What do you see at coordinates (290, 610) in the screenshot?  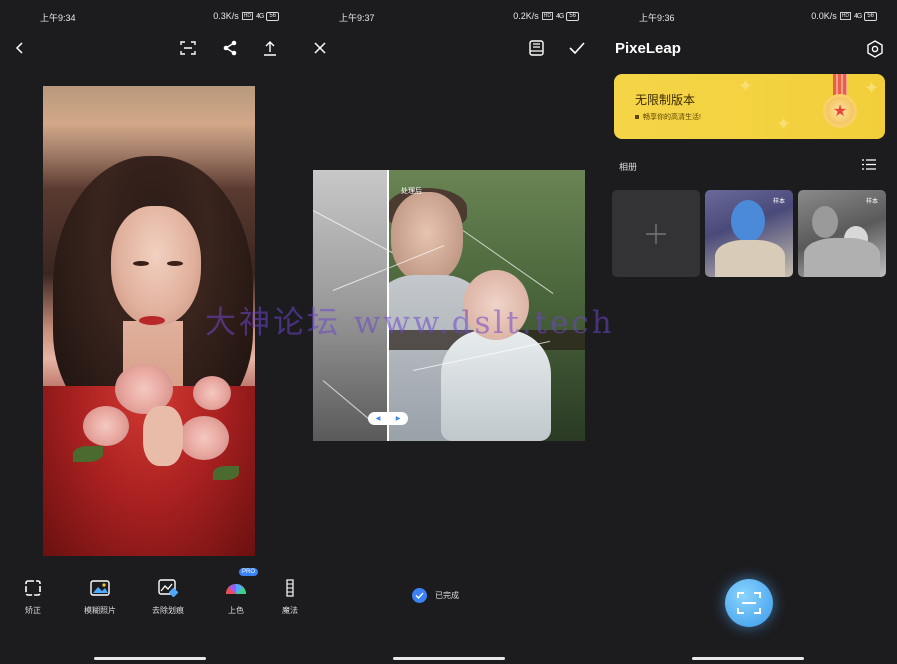 I see `tool-label: 魔法` at bounding box center [290, 610].